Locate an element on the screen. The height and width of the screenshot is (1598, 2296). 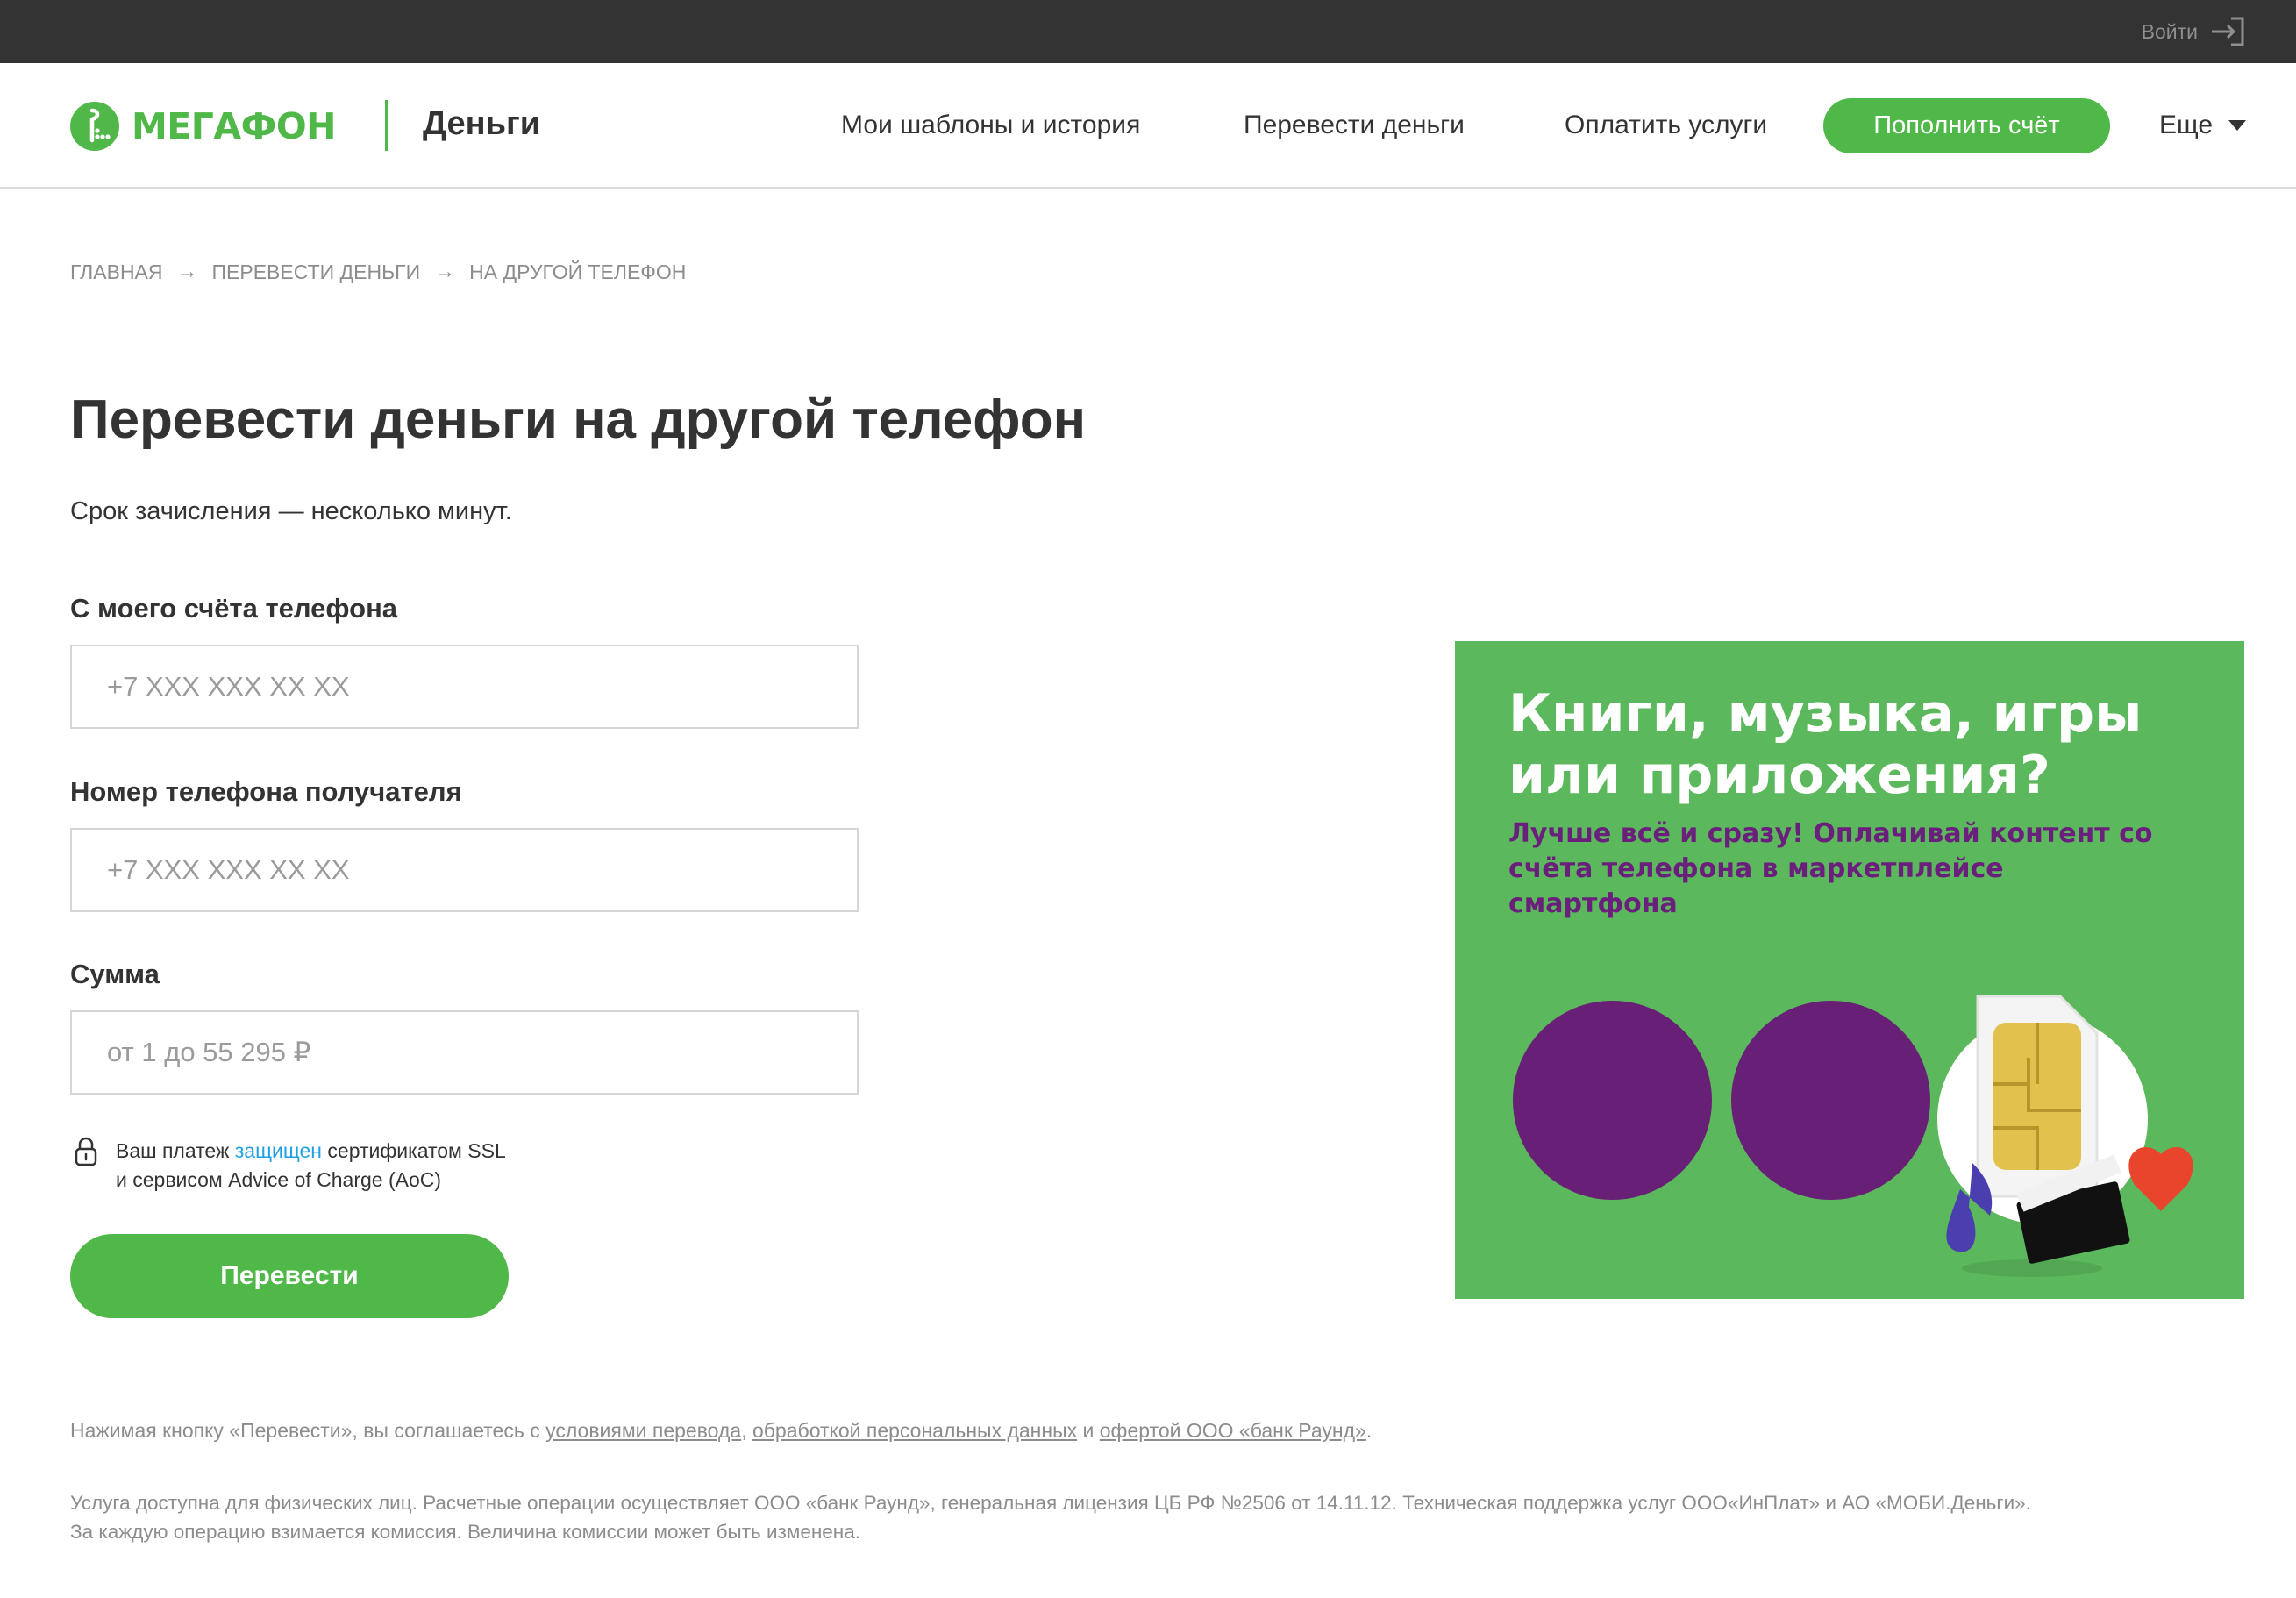
security-protected-link: защищен is located at coordinates (278, 1150).